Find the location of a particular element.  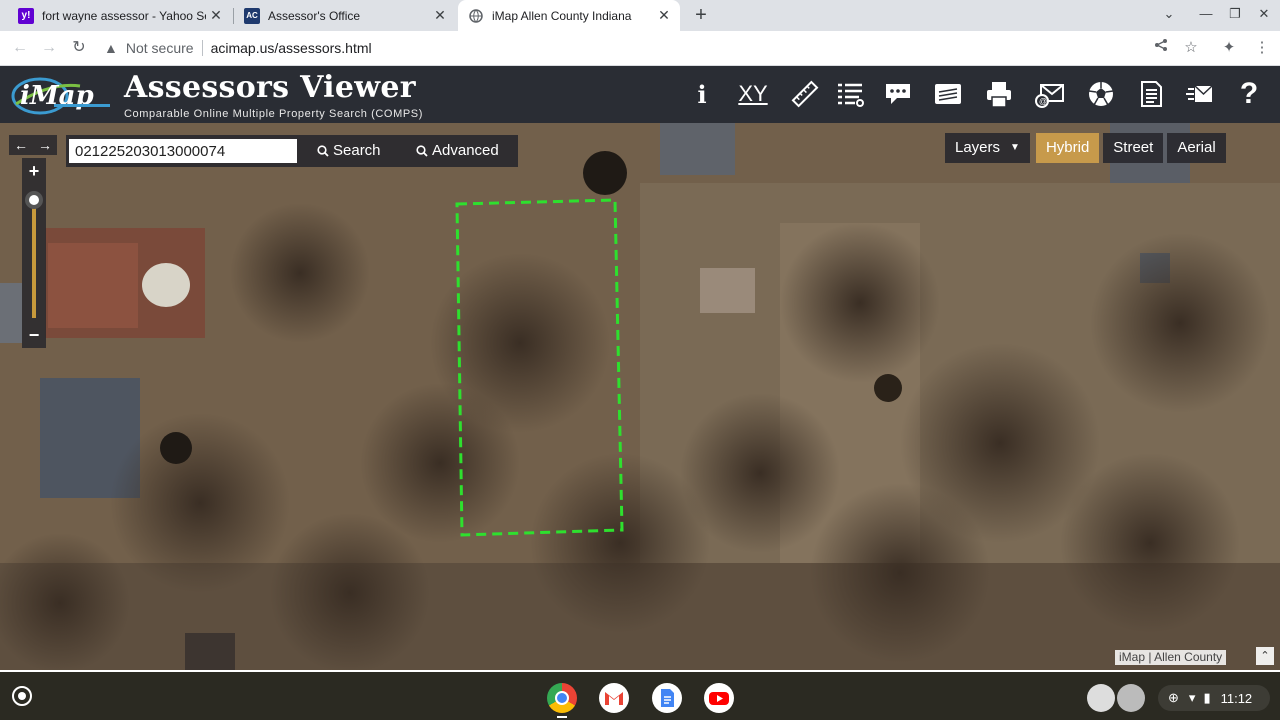

imap-logo: iMap is located at coordinates (62, 95).